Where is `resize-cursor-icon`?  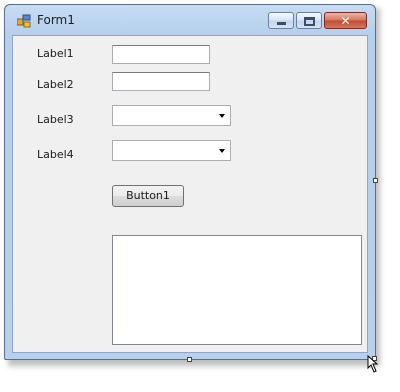 resize-cursor-icon is located at coordinates (373, 364).